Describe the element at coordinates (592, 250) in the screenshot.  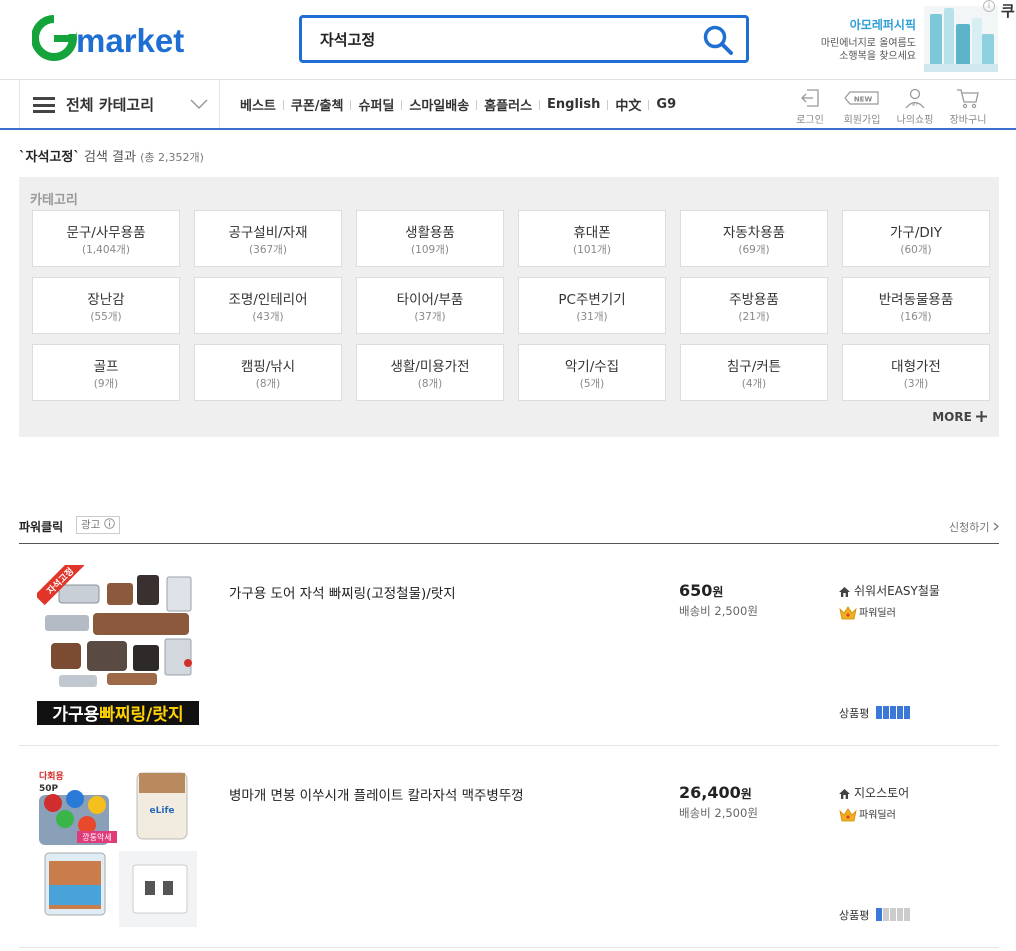
I see `category-count: (101개)` at that location.